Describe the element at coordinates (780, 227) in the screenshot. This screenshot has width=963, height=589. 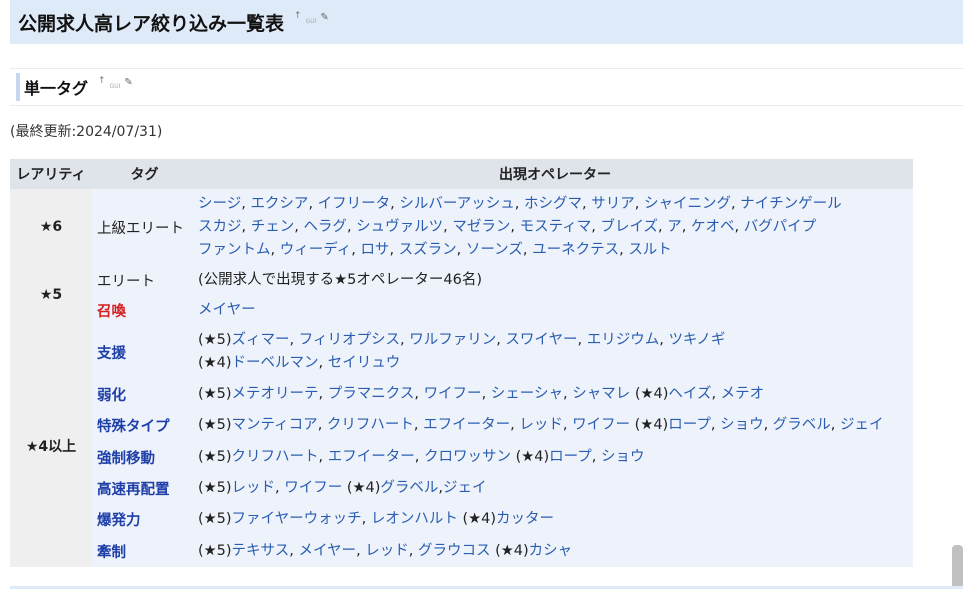
I see `operator-link: バグパイプ` at that location.